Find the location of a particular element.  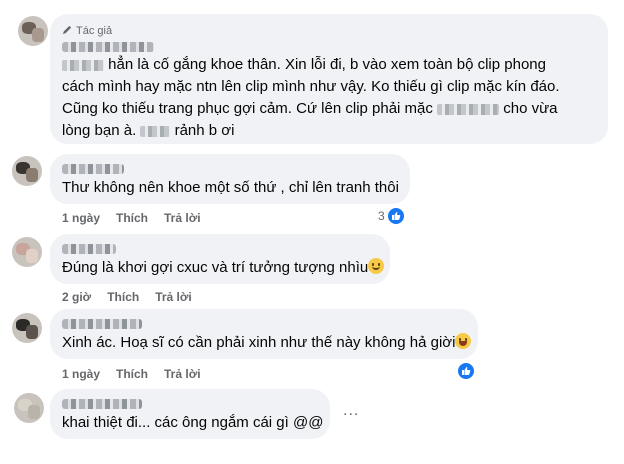

comment-time: 2 giờ is located at coordinates (76, 297).